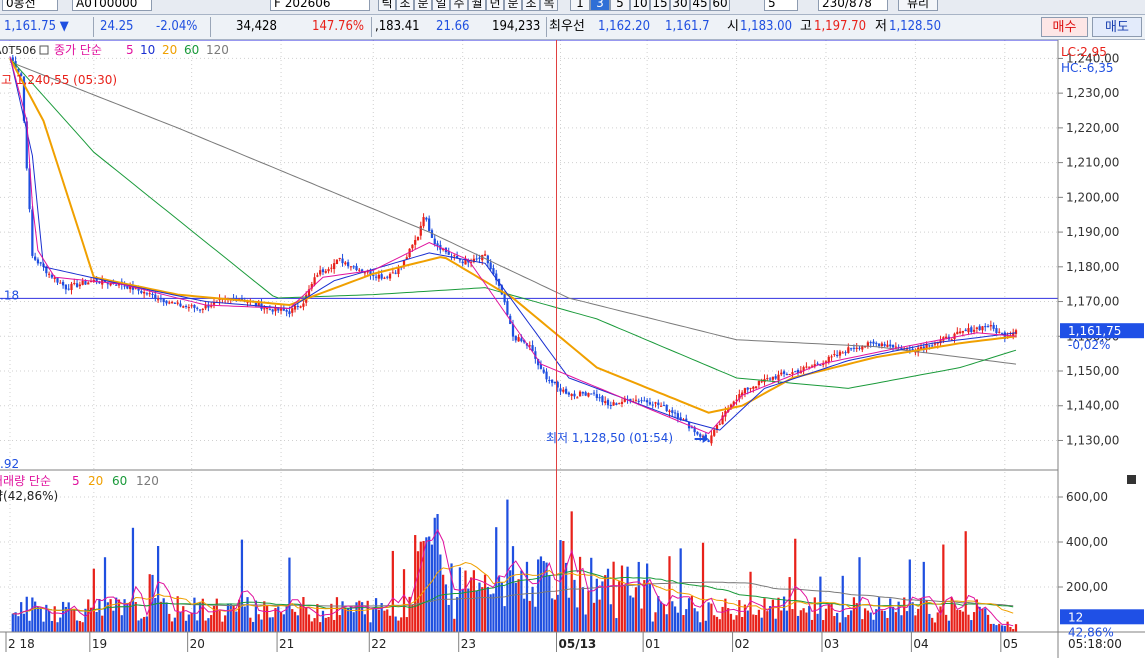 This screenshot has height=658, width=1145. Describe the element at coordinates (680, 5) in the screenshot. I see `minute-button-30: 30` at that location.